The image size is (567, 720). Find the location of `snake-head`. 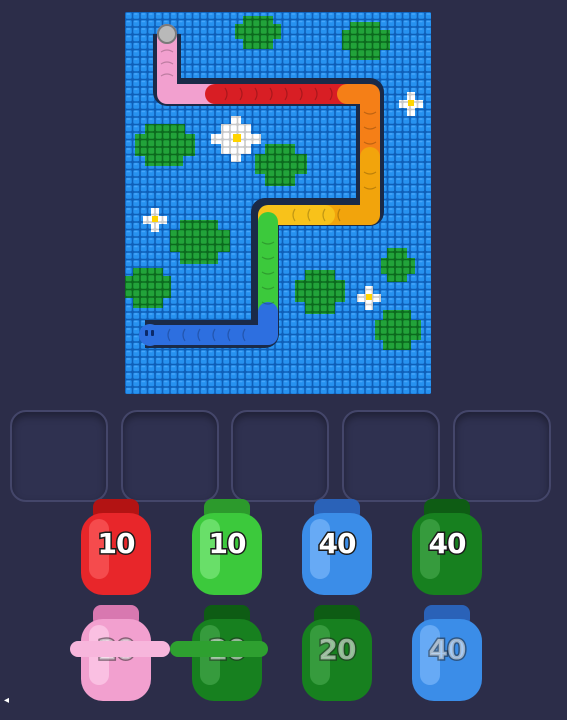

snake-head is located at coordinates (150, 335).